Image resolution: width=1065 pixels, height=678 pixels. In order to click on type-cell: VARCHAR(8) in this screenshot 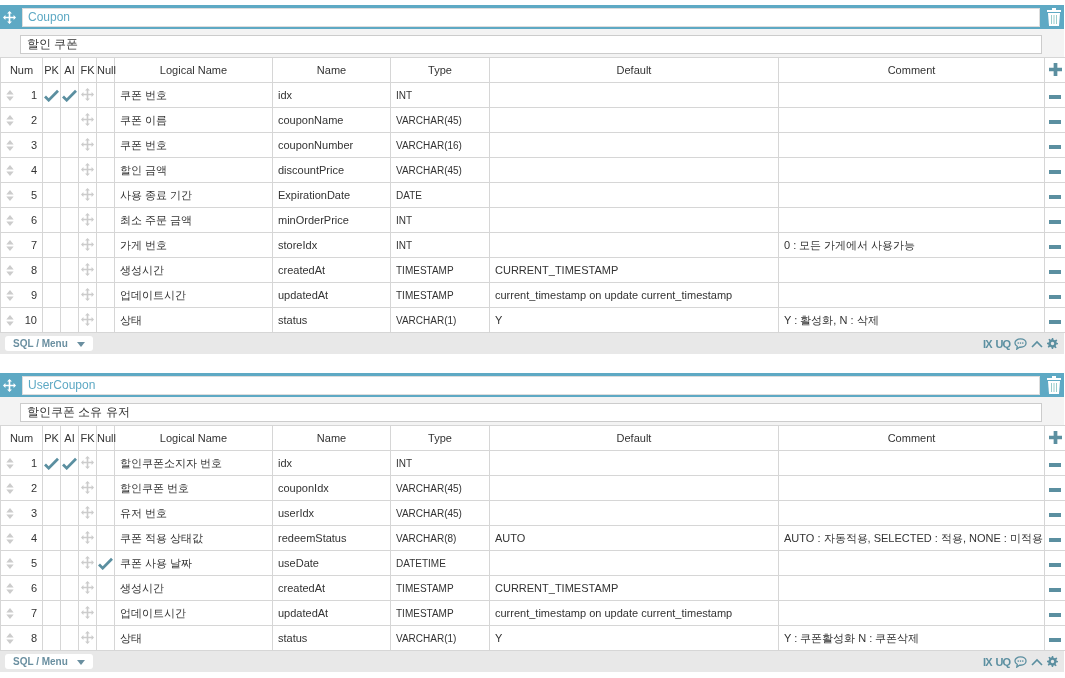, I will do `click(426, 538)`.